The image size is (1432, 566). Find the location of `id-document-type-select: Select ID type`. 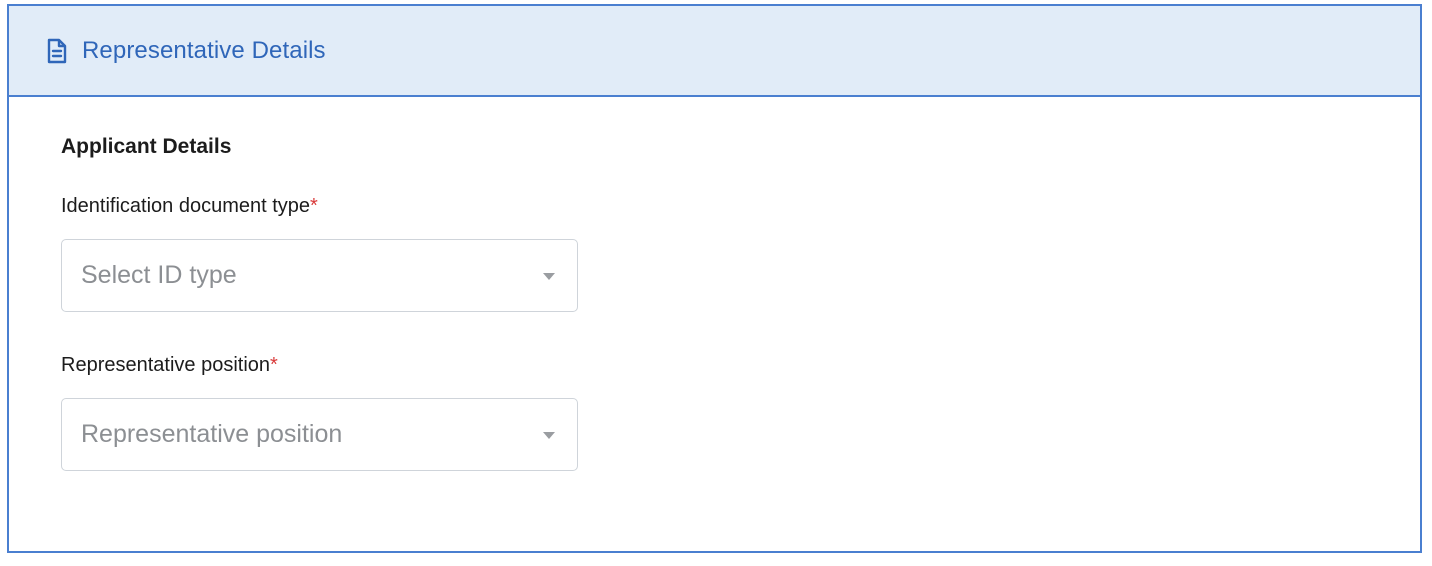

id-document-type-select: Select ID type is located at coordinates (319, 275).